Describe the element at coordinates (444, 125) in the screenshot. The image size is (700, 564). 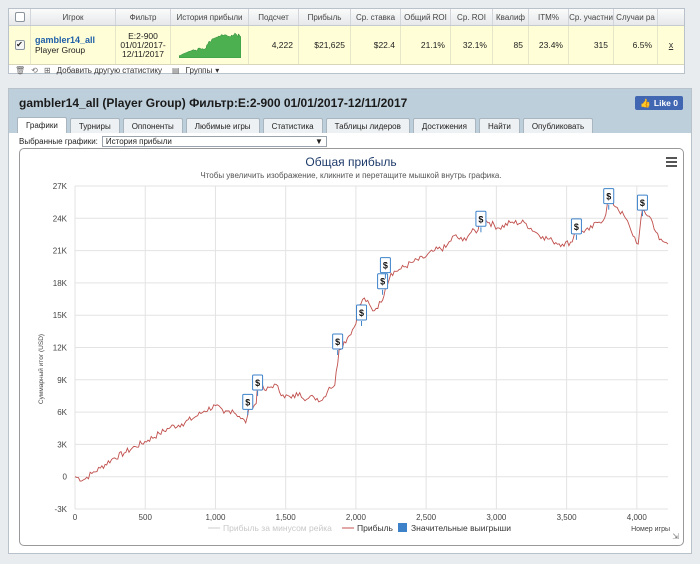
I see `tab-achievements: Достижения` at that location.